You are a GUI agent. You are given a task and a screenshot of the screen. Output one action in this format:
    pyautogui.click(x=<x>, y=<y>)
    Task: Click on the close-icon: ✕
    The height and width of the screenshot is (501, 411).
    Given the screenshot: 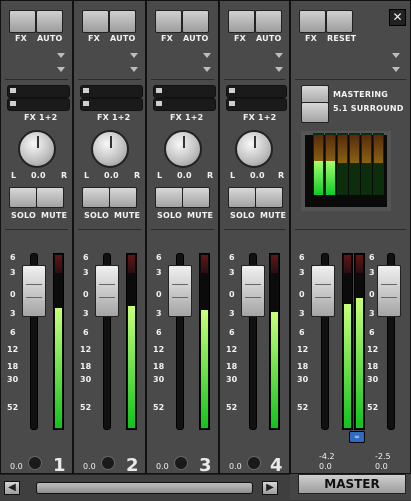 What is the action you would take?
    pyautogui.click(x=397, y=17)
    